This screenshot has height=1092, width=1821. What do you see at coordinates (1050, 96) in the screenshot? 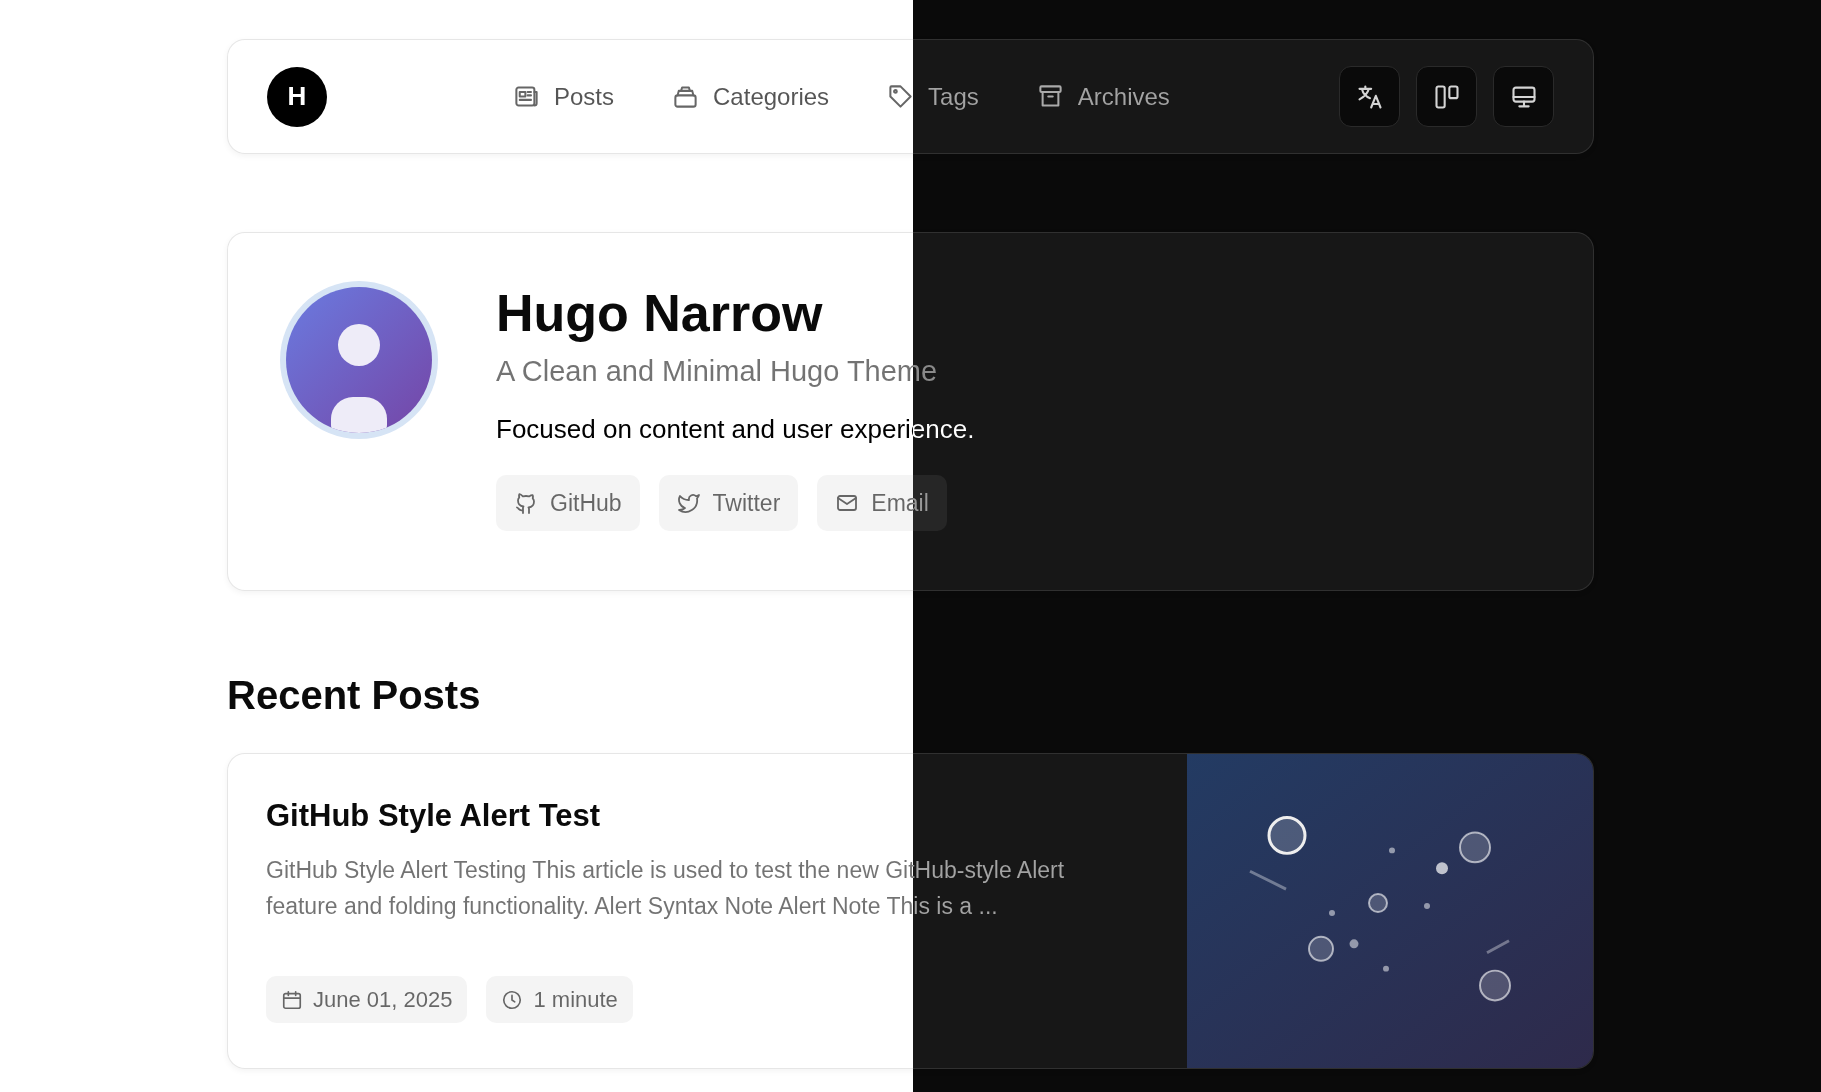
I see `archive-icon` at bounding box center [1050, 96].